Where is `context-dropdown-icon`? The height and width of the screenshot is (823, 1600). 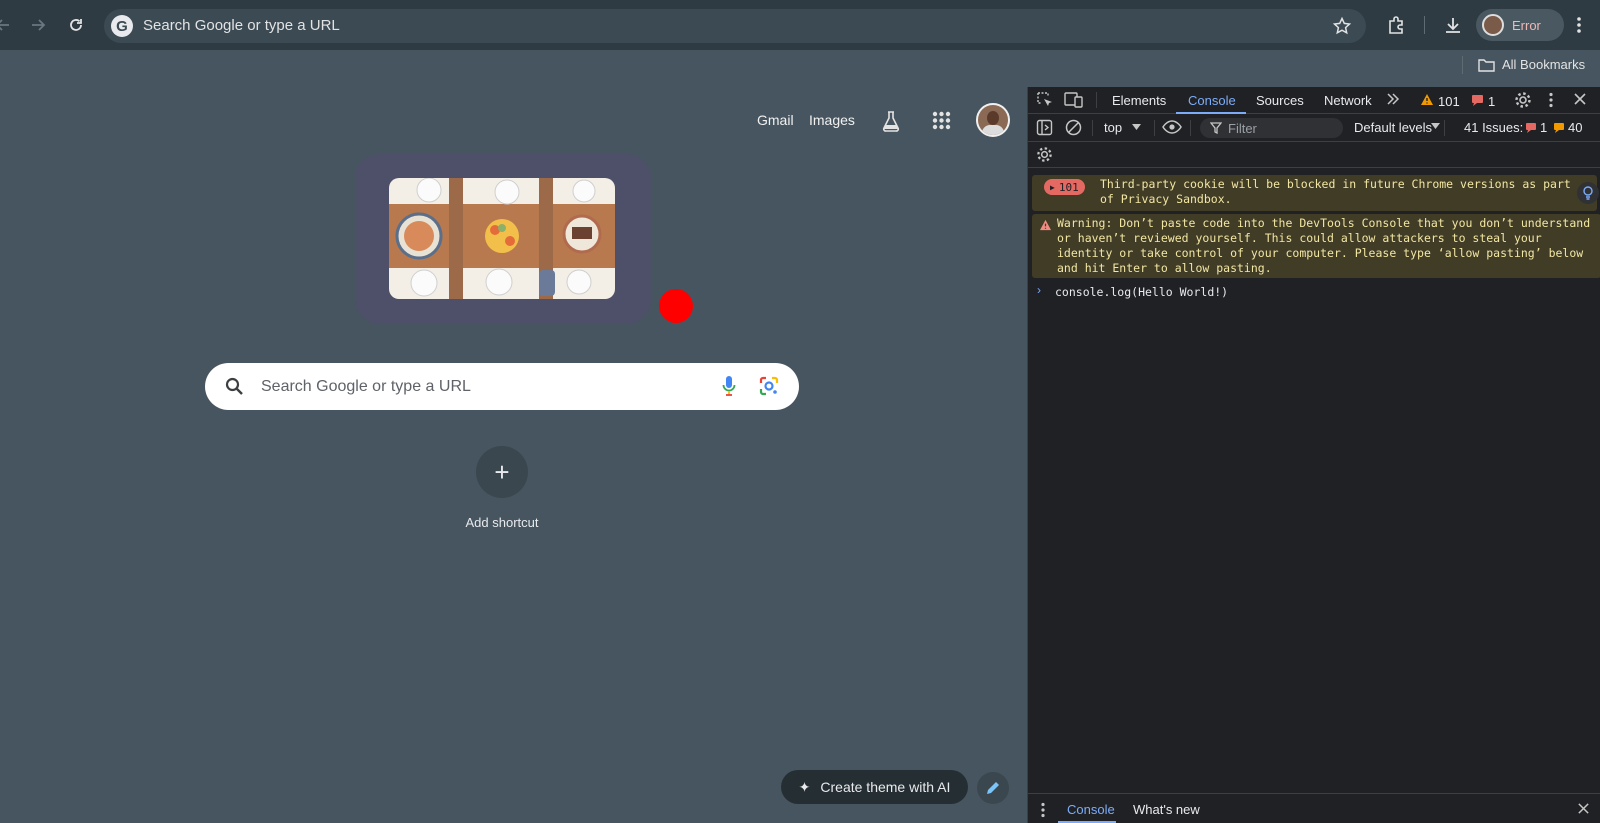
context-dropdown-icon is located at coordinates (1136, 127).